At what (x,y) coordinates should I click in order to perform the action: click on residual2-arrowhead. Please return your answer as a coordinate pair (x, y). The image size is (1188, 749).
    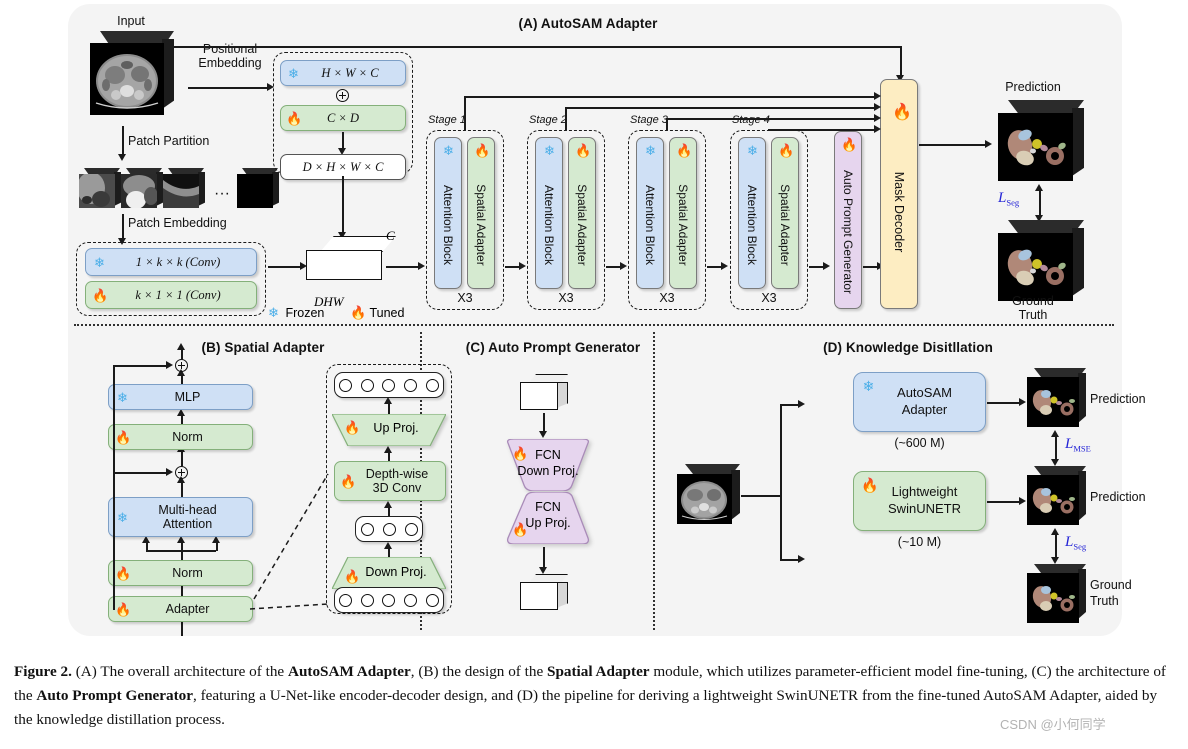
    Looking at the image, I should click on (169, 365).